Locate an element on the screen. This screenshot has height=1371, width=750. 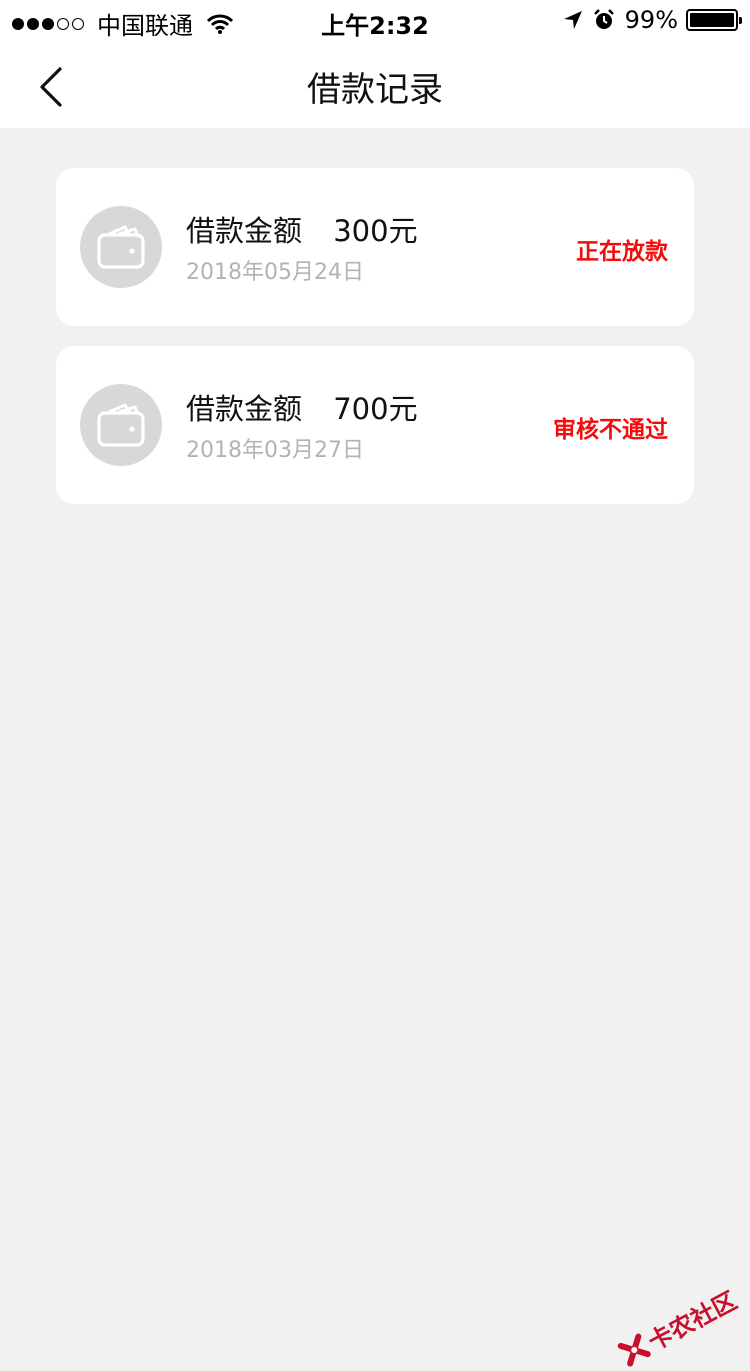
loan-date: 2018年03月27日 is located at coordinates (275, 450).